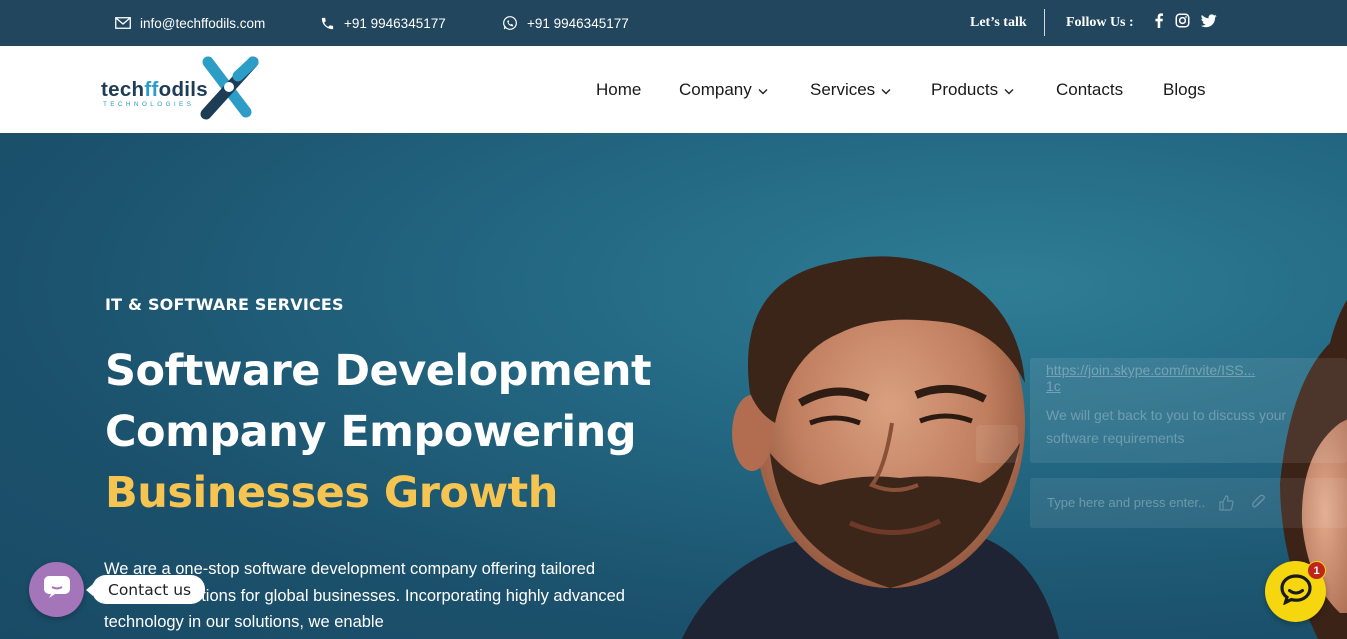  I want to click on nav-blogs: Blogs, so click(1184, 89).